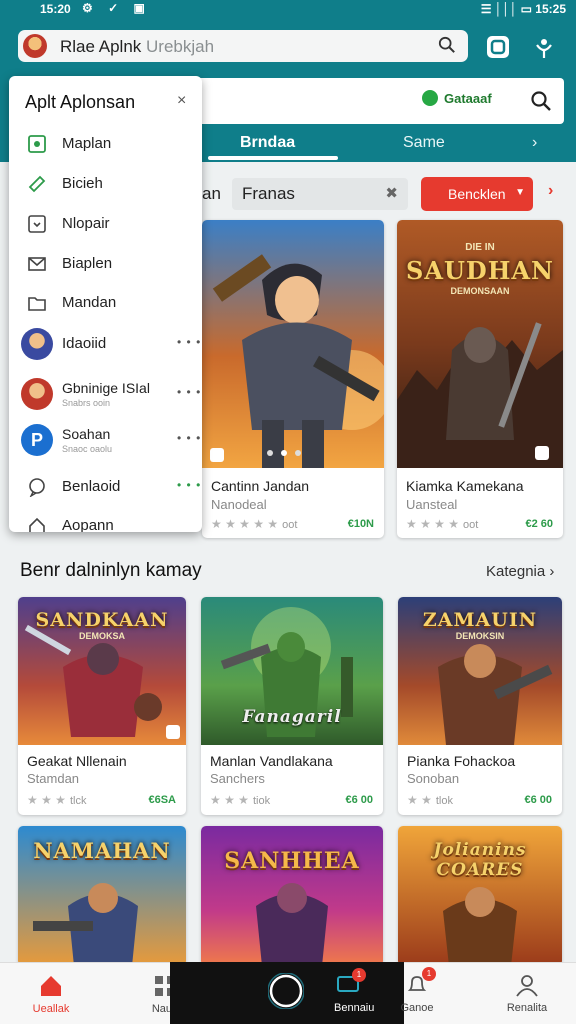 This screenshot has width=576, height=1024. Describe the element at coordinates (105, 441) in the screenshot. I see `drawer-item-soahan: P Soahan Snaoc oaolu • • •` at that location.